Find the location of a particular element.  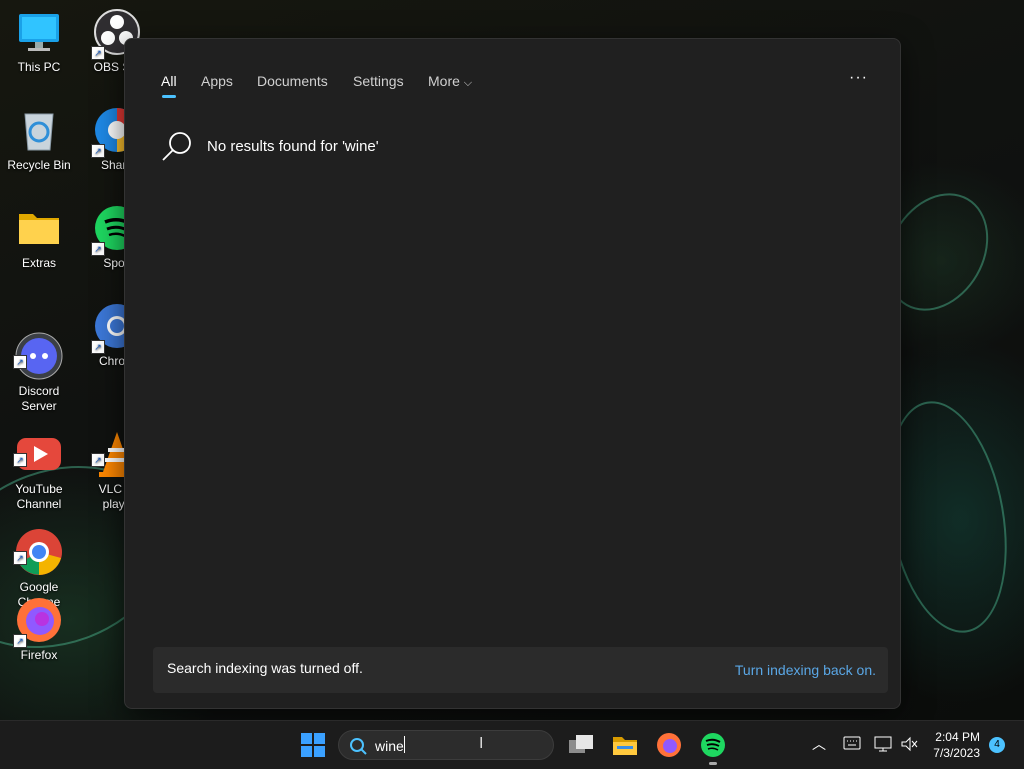

start-button is located at coordinates (313, 745).